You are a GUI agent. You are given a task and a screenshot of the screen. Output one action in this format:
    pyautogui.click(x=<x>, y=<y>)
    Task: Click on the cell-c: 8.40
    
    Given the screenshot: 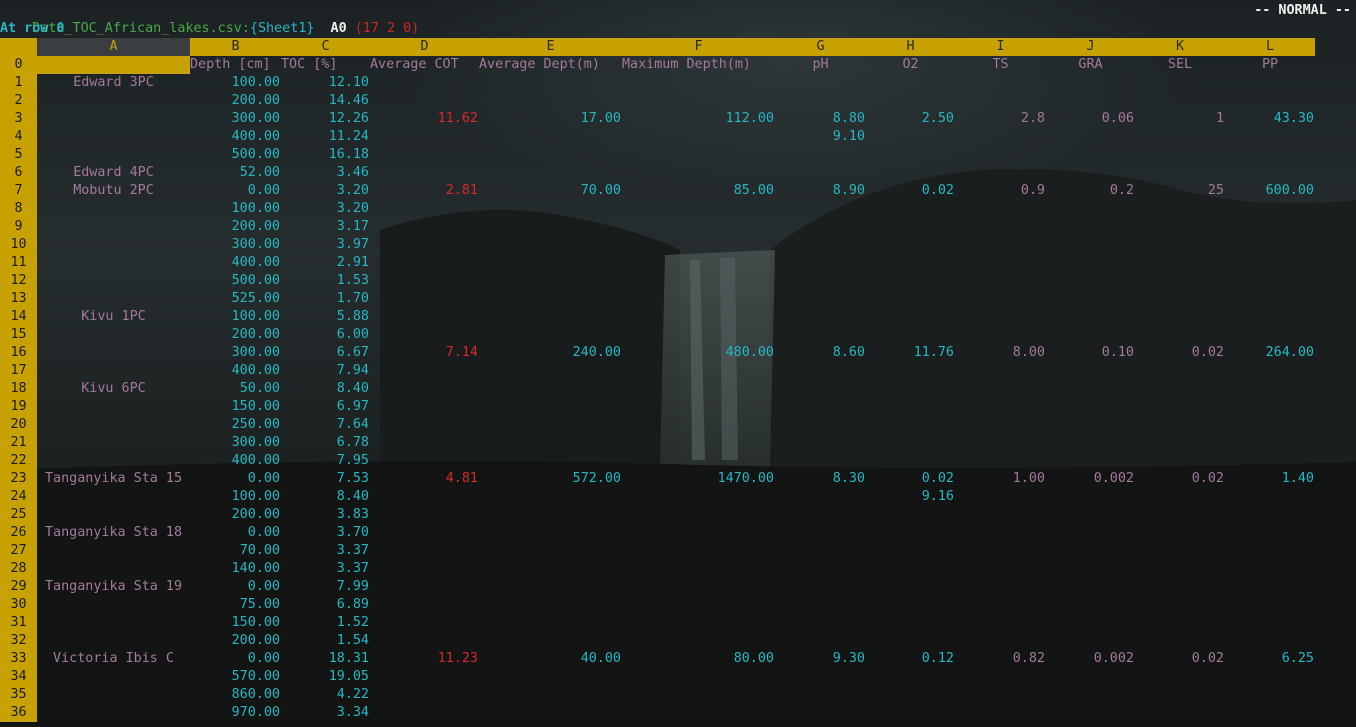 What is the action you would take?
    pyautogui.click(x=325, y=497)
    